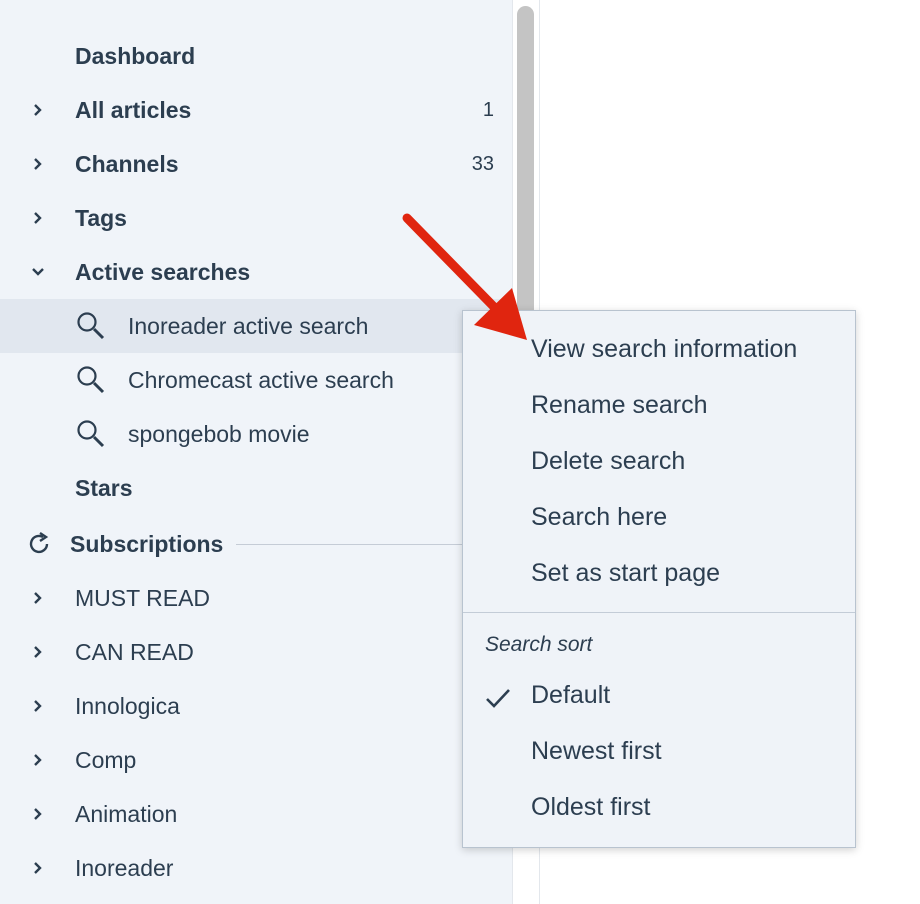  Describe the element at coordinates (248, 325) in the screenshot. I see `search-item-label: Inoreader active search` at that location.